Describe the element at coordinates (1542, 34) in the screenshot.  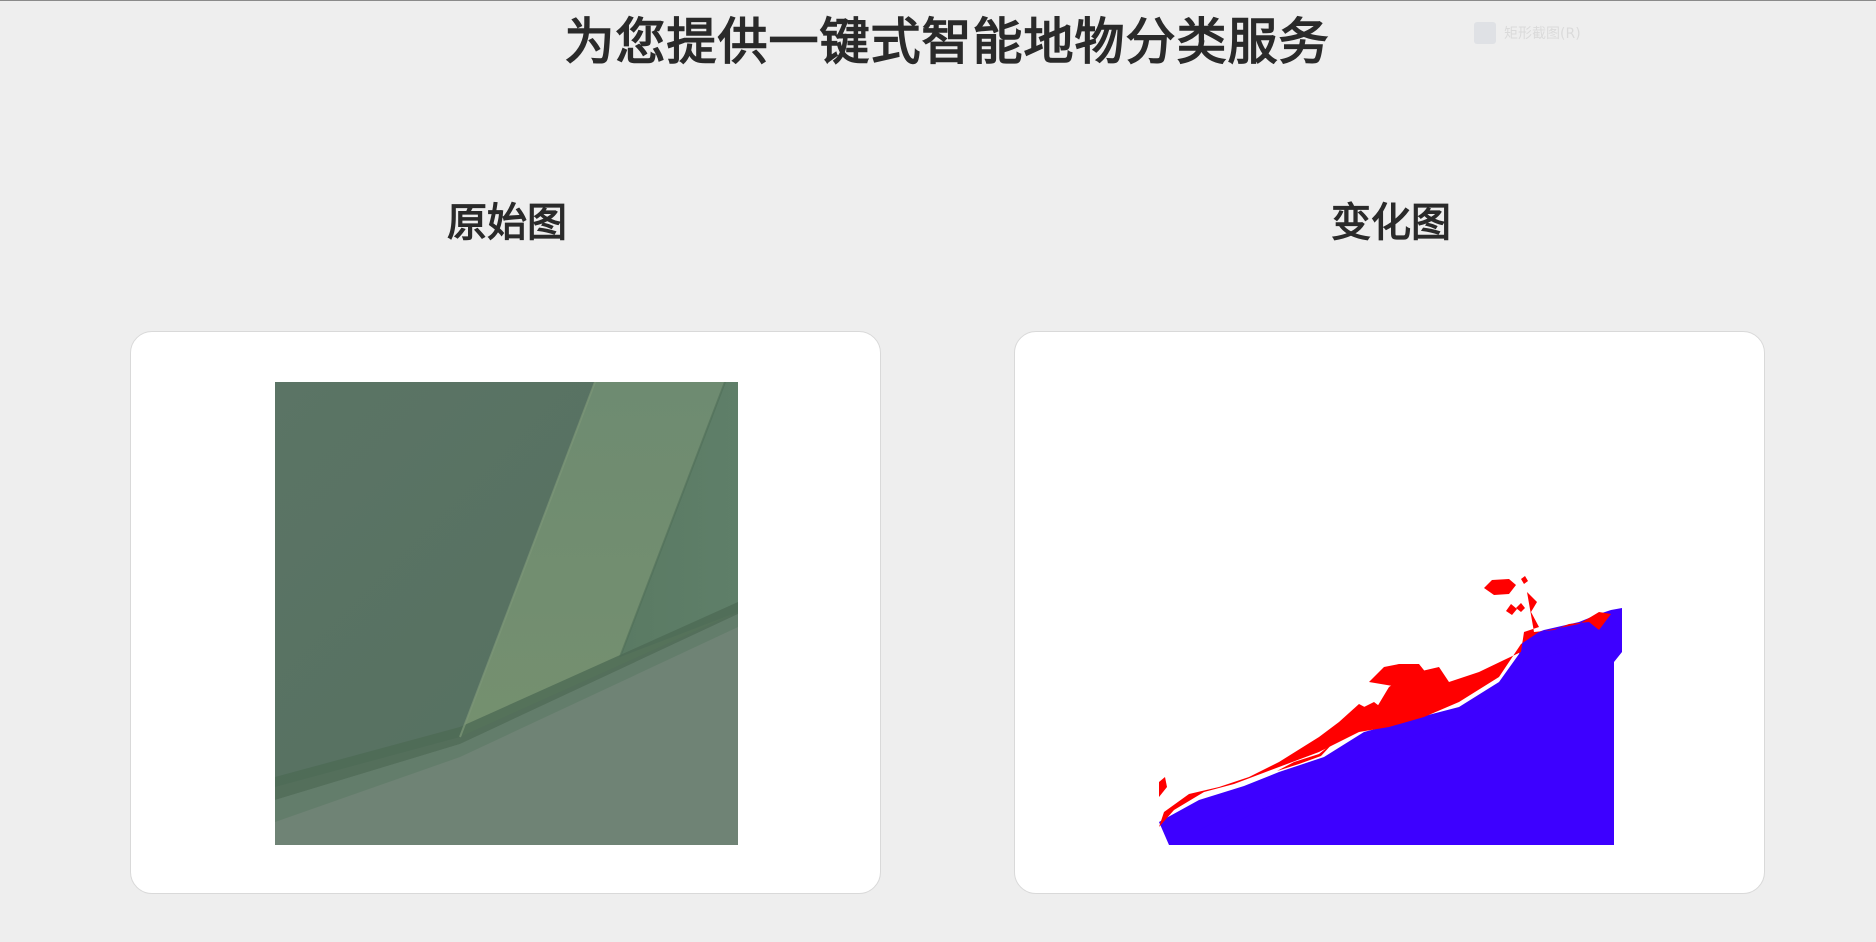
I see `screenshot-tool-label: 矩形截图(R)` at that location.